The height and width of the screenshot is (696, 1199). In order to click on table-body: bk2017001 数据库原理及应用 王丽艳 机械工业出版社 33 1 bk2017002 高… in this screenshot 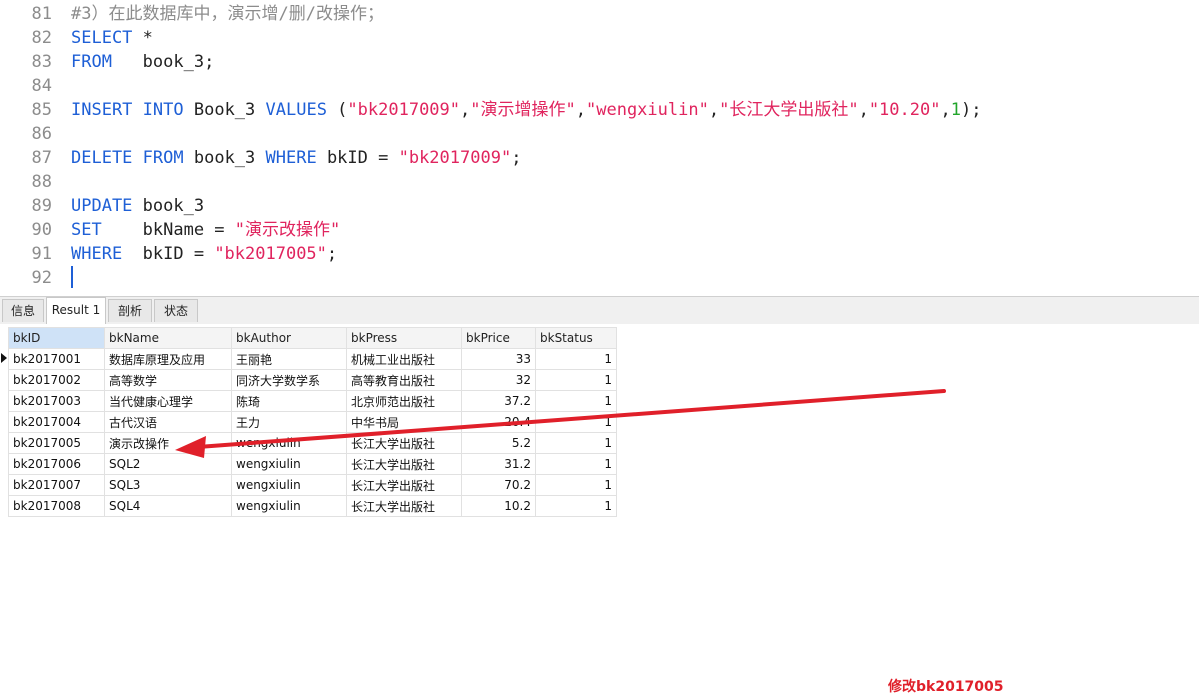, I will do `click(312, 432)`.